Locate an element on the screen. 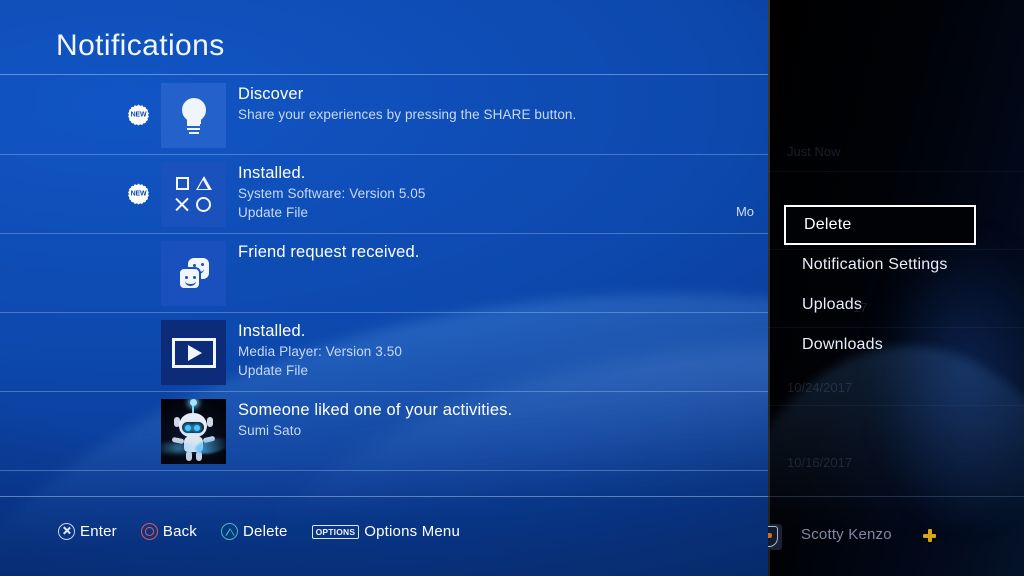 The height and width of the screenshot is (576, 1024). notification-row-friend-request: Friend request received. is located at coordinates (384, 273).